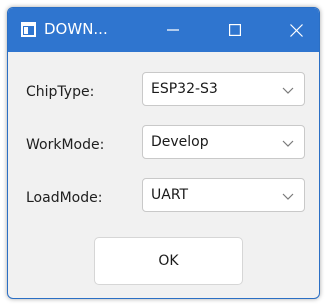 The height and width of the screenshot is (304, 325). Describe the element at coordinates (223, 195) in the screenshot. I see `load-mode-select: UART` at that location.